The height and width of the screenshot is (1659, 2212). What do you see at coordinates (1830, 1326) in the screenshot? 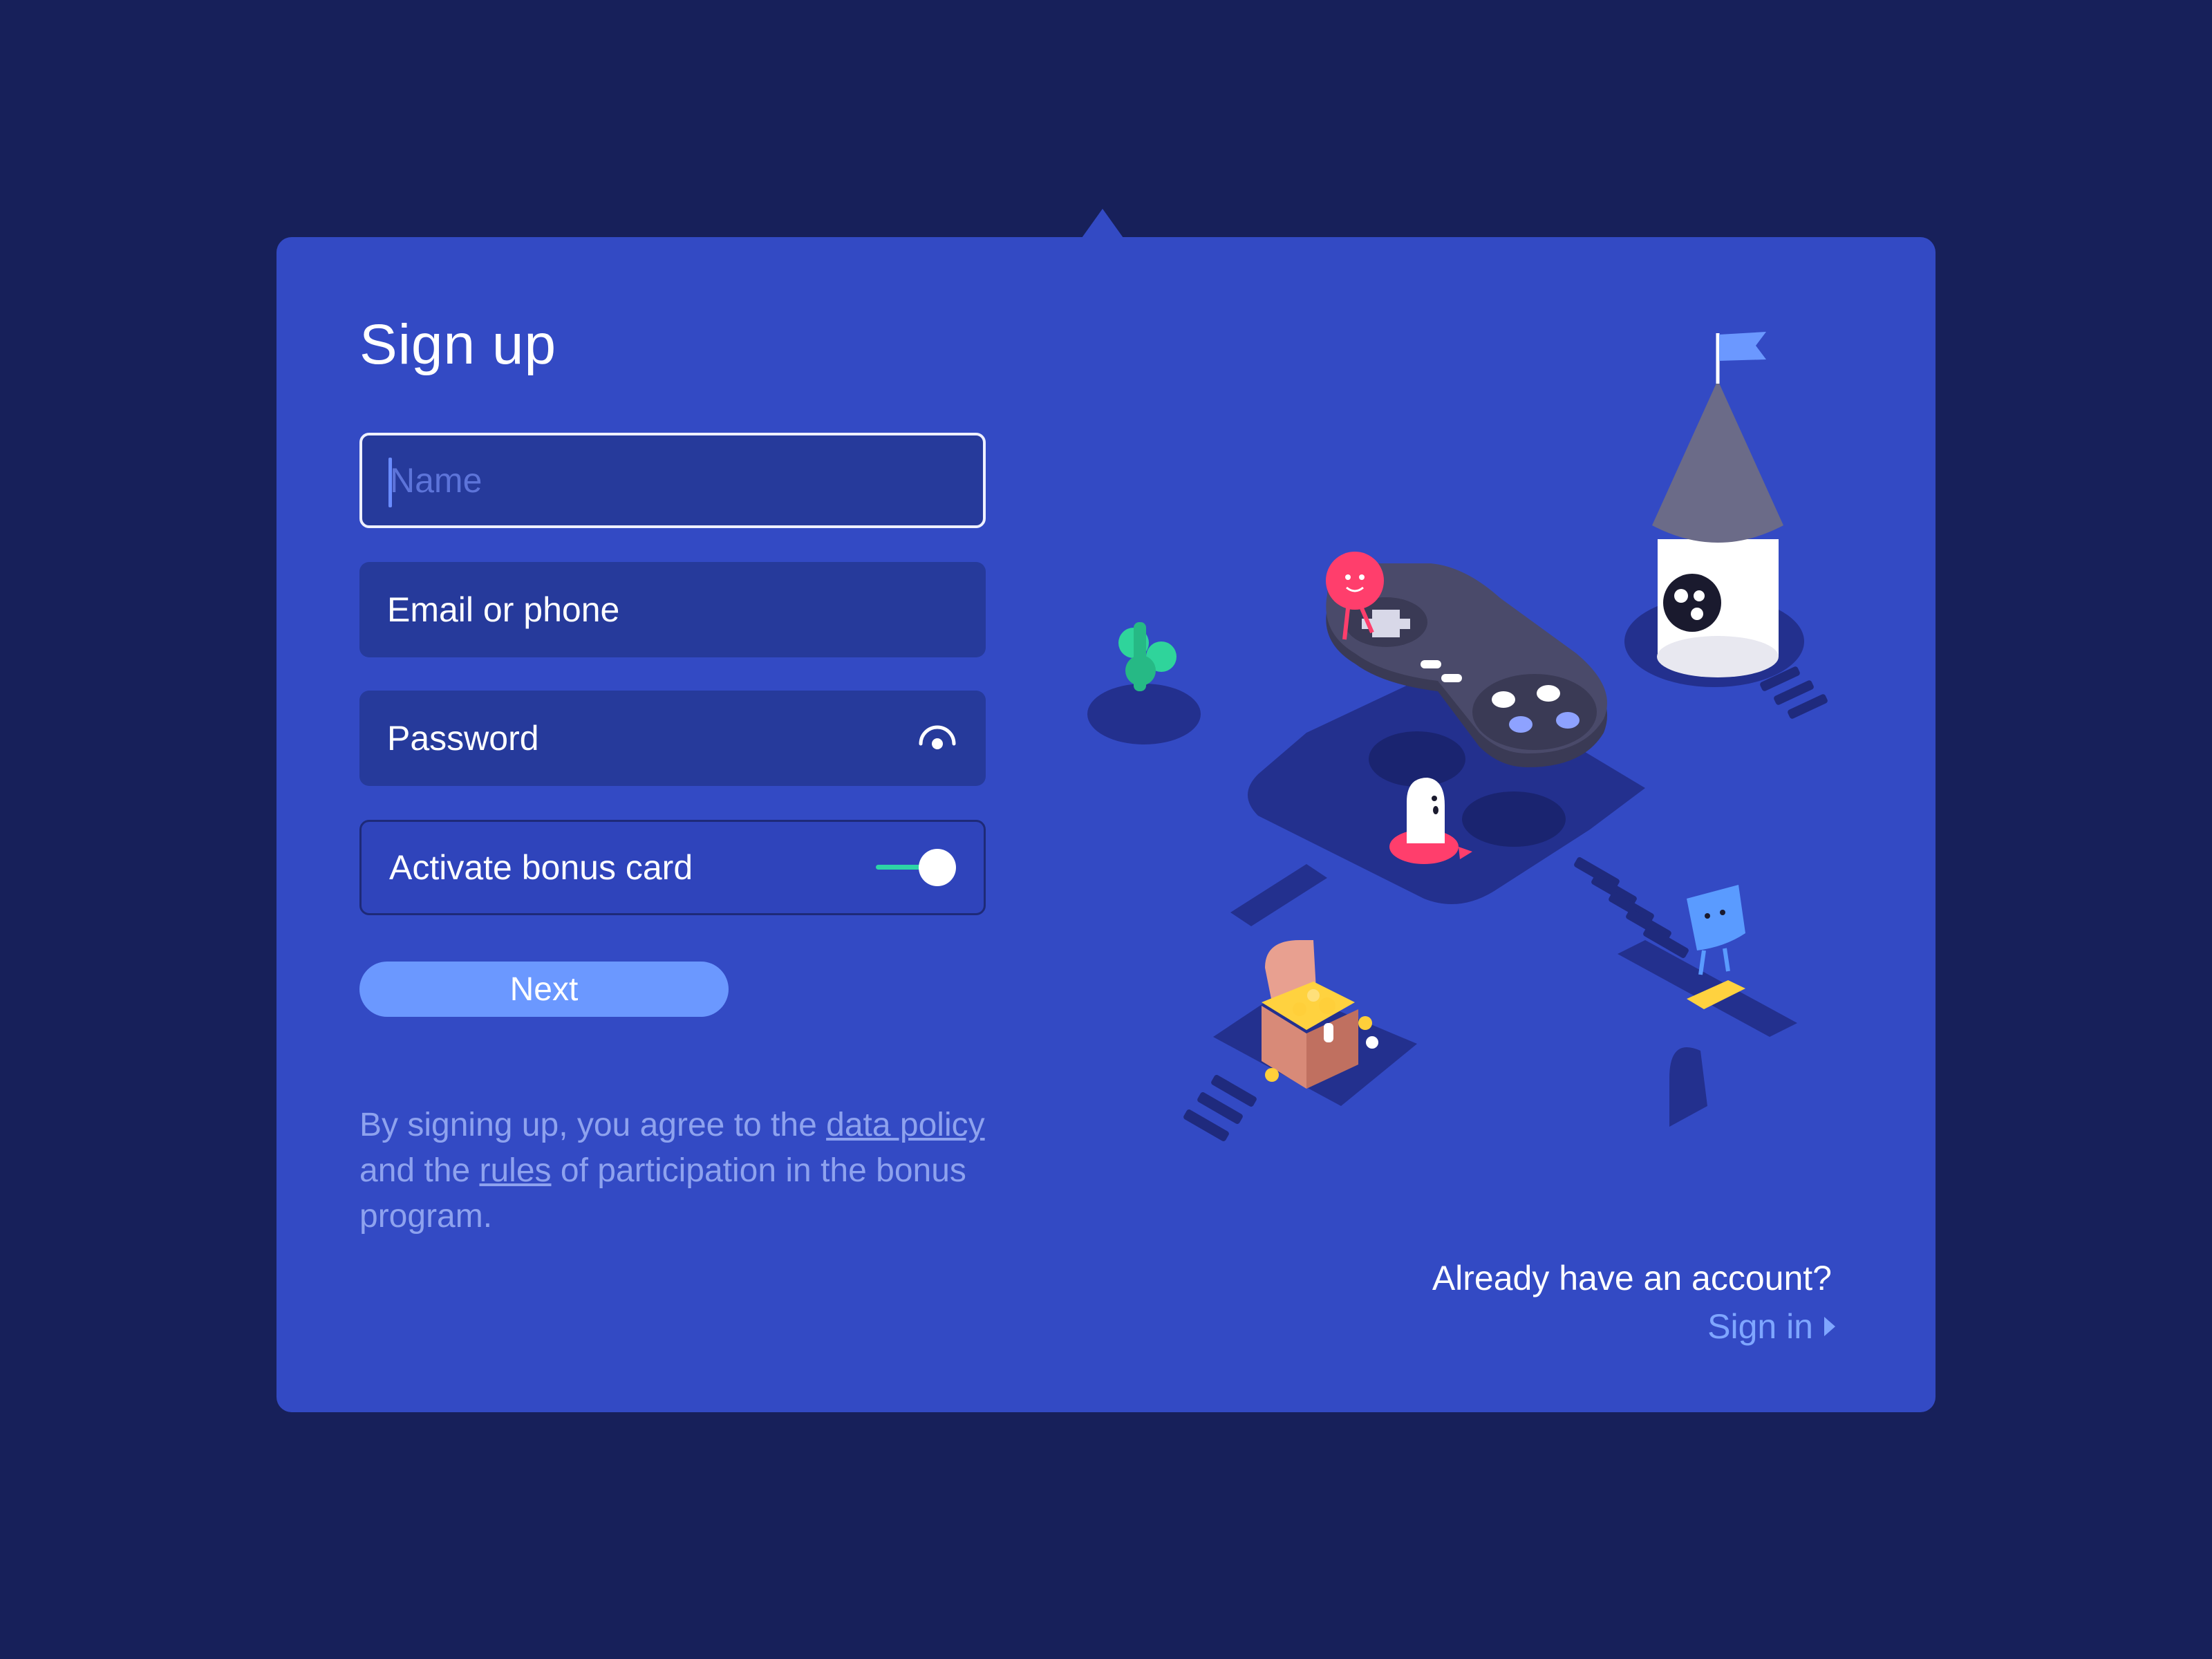
I see `caret-right-icon` at bounding box center [1830, 1326].